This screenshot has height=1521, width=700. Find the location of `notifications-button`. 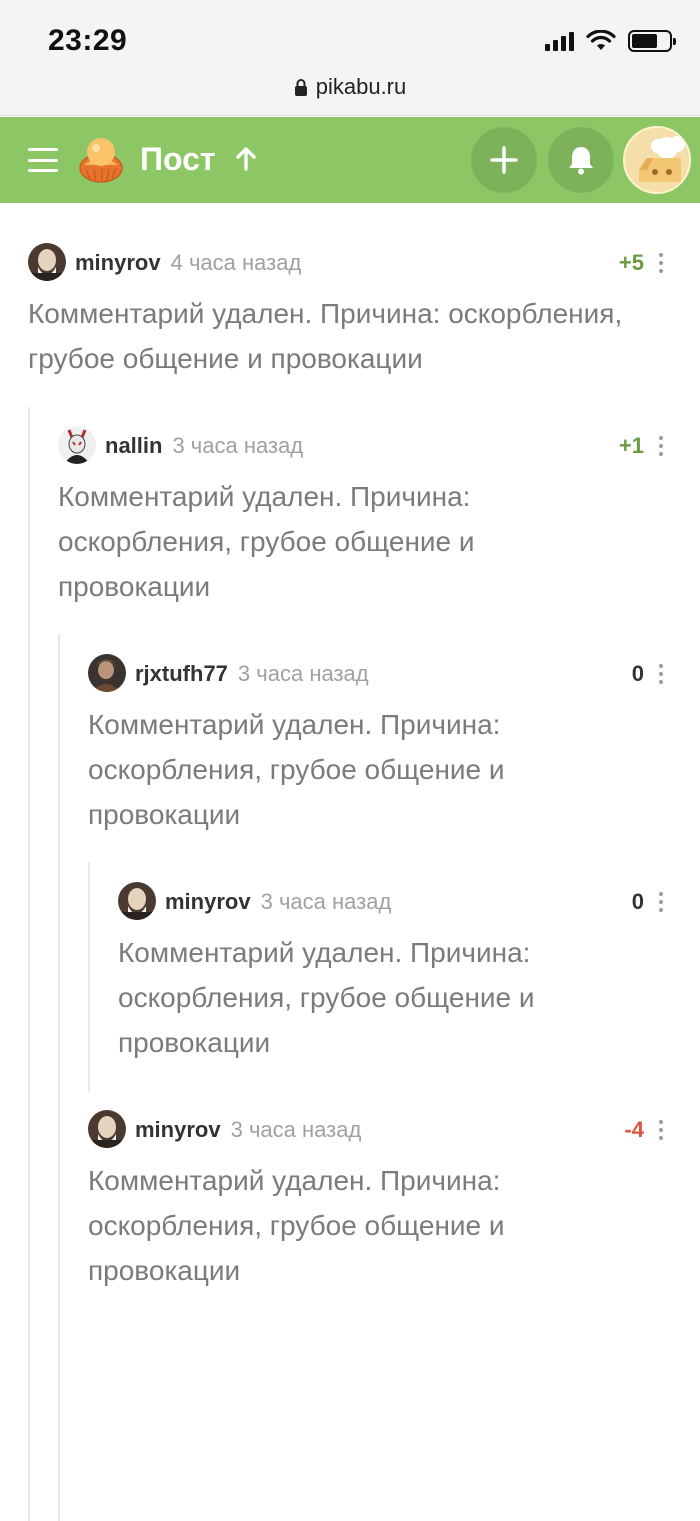

notifications-button is located at coordinates (581, 160).